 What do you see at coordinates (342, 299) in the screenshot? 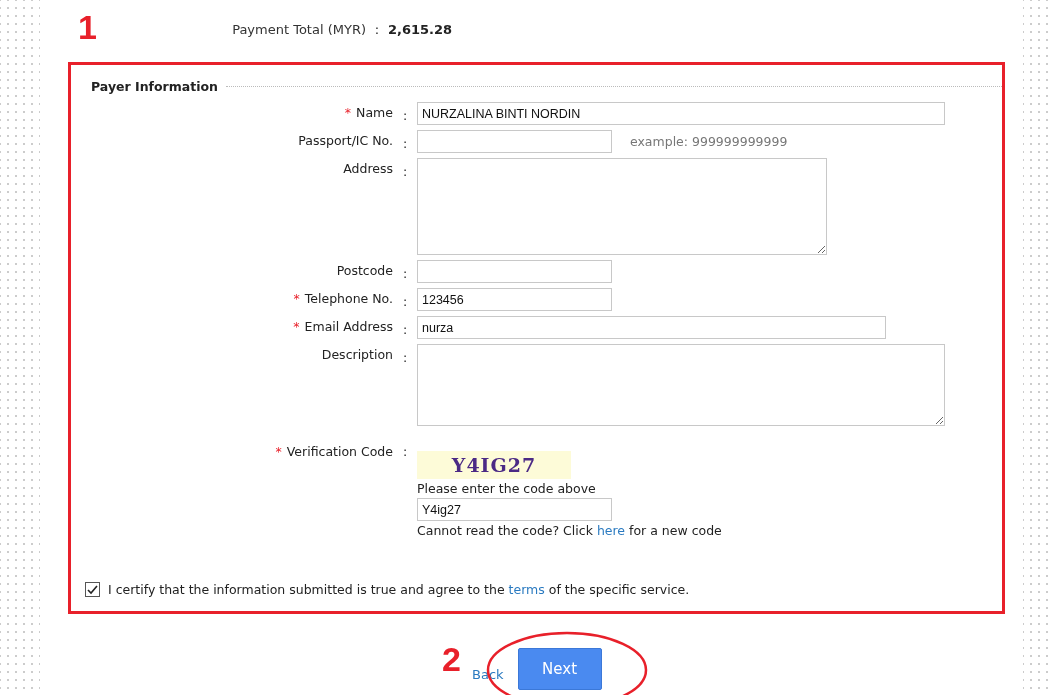
I see `field-label: * Telephone No.` at bounding box center [342, 299].